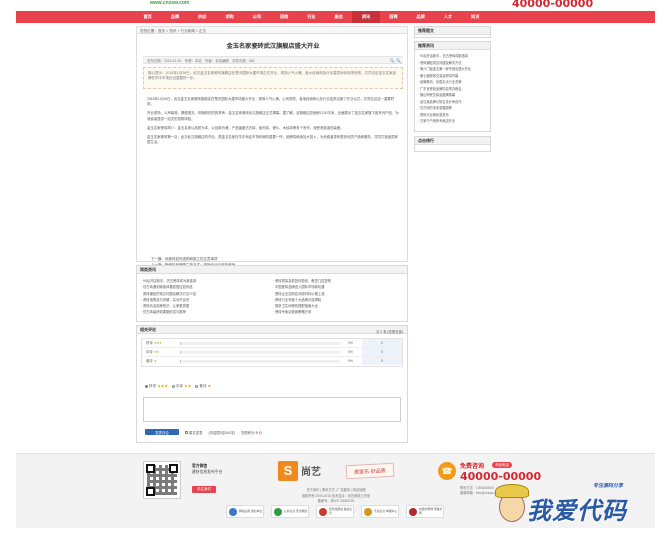  I want to click on nav-item: 行业, so click(311, 17).